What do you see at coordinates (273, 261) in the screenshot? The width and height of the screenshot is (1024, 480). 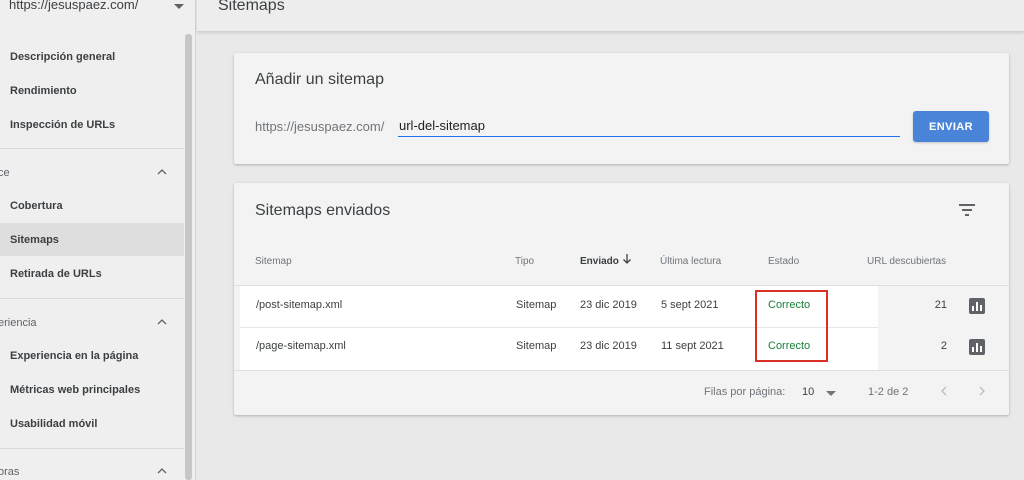 I see `column-header-sitemap: Sitemap` at bounding box center [273, 261].